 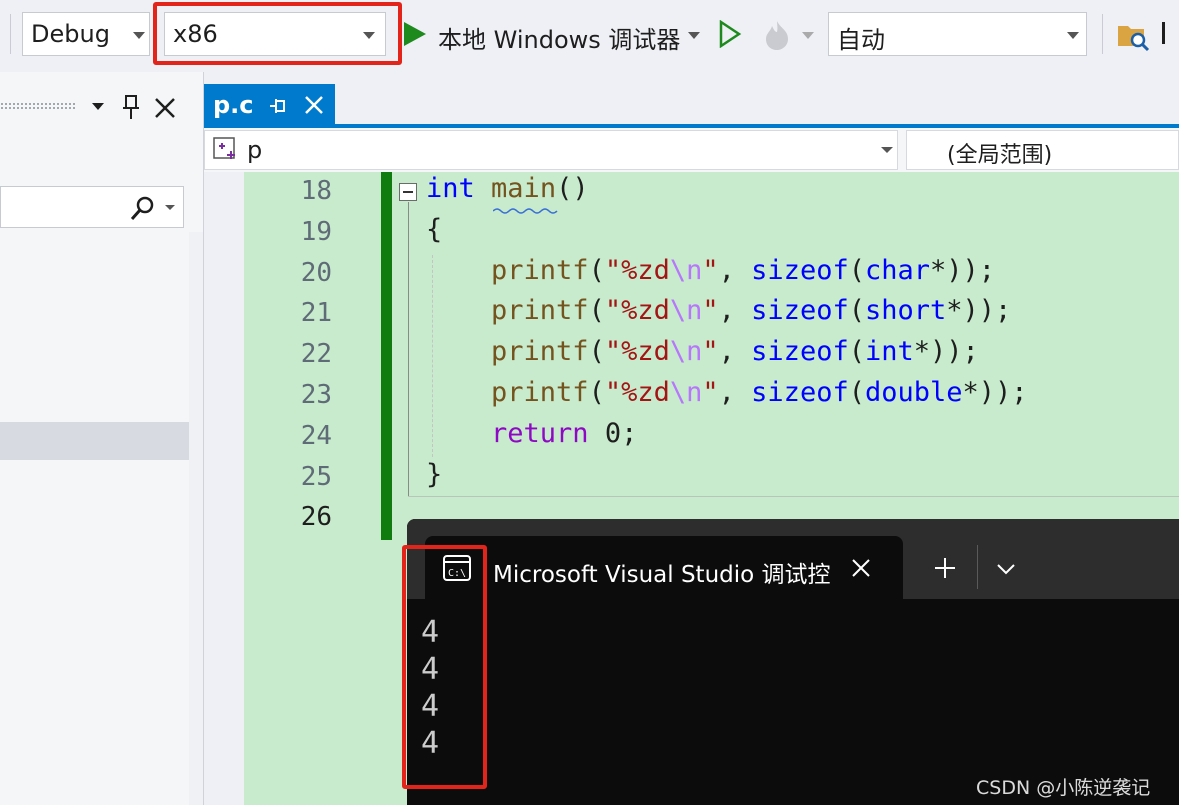 What do you see at coordinates (142, 208) in the screenshot?
I see `search-icon` at bounding box center [142, 208].